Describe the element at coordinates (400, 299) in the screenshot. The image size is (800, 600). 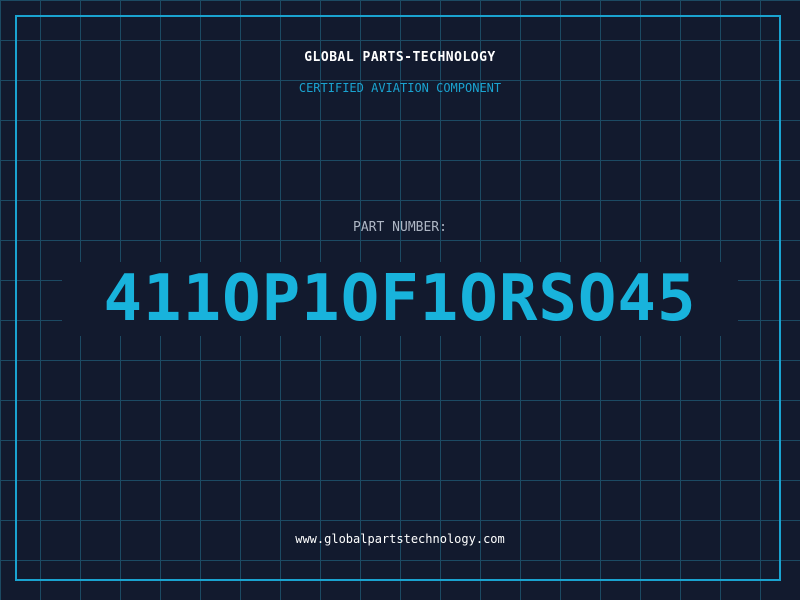
I see `part-number-value: 411OP1OF1ORSO45` at that location.